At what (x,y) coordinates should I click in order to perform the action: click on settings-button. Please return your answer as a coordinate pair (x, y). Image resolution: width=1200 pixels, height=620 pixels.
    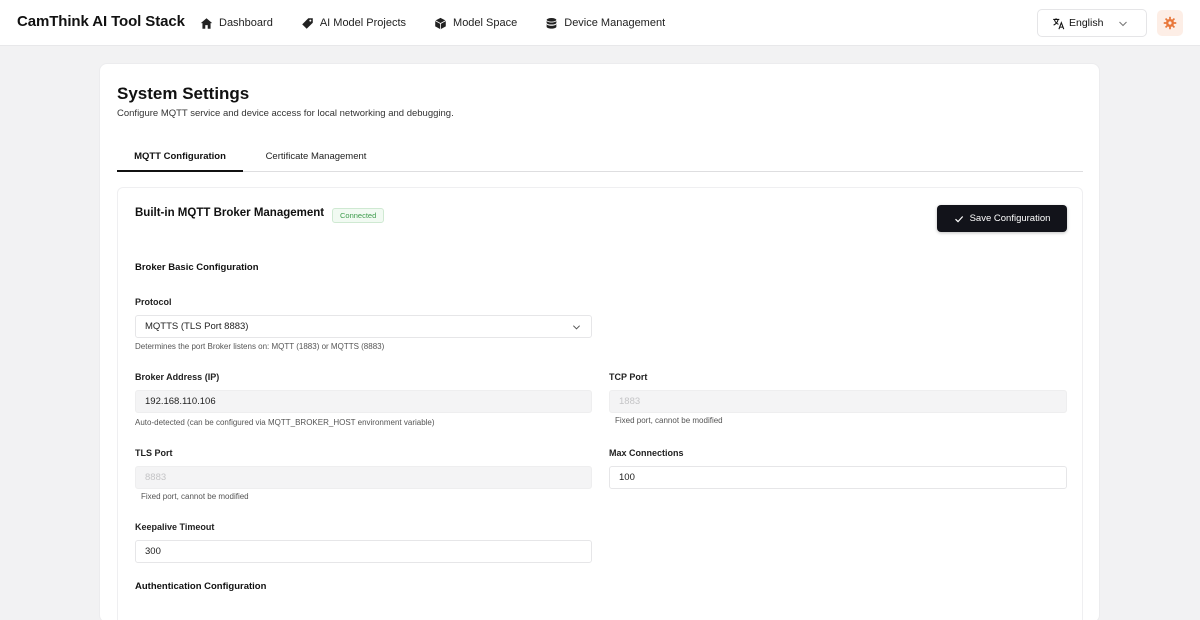
    Looking at the image, I should click on (1170, 23).